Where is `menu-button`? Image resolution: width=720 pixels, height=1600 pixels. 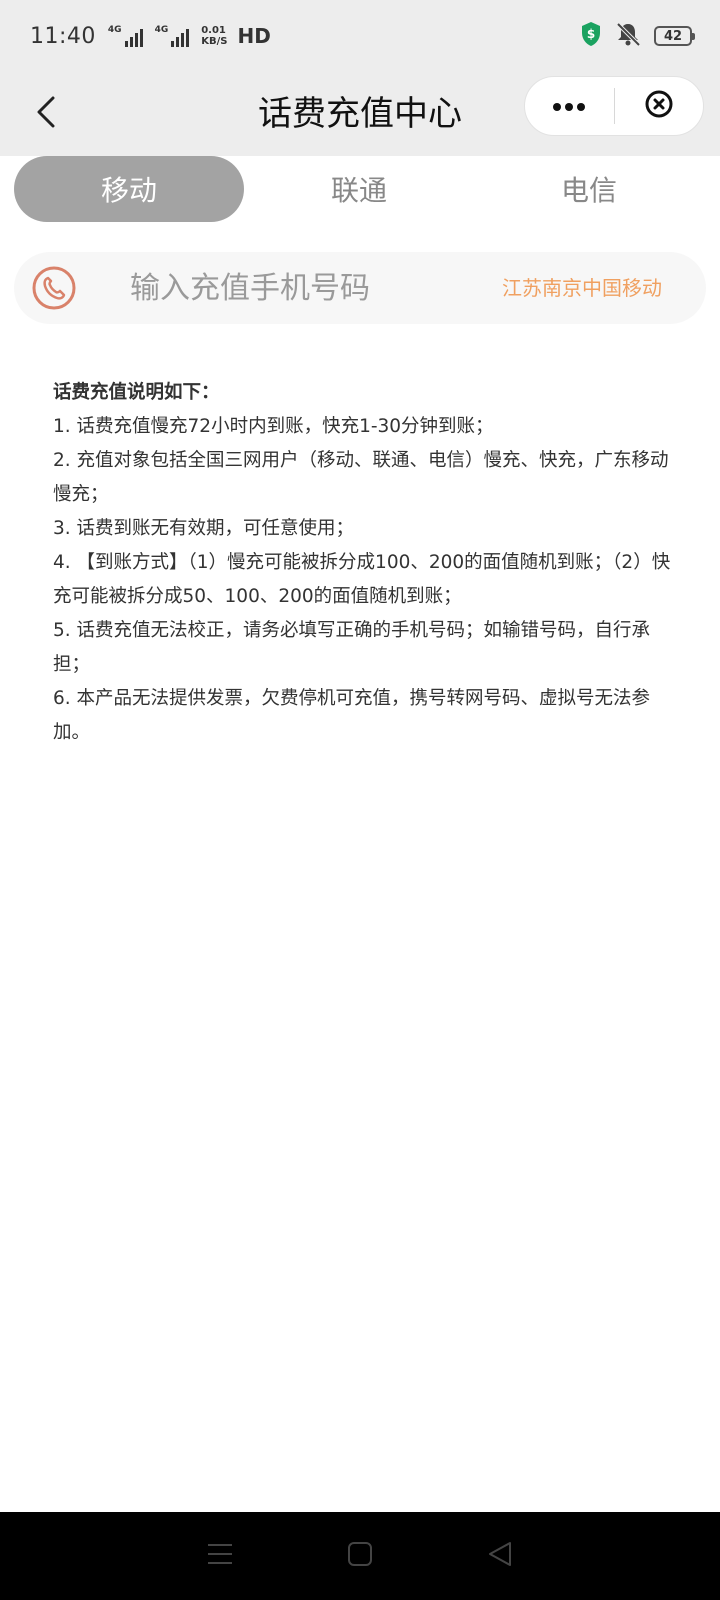 menu-button is located at coordinates (220, 1556).